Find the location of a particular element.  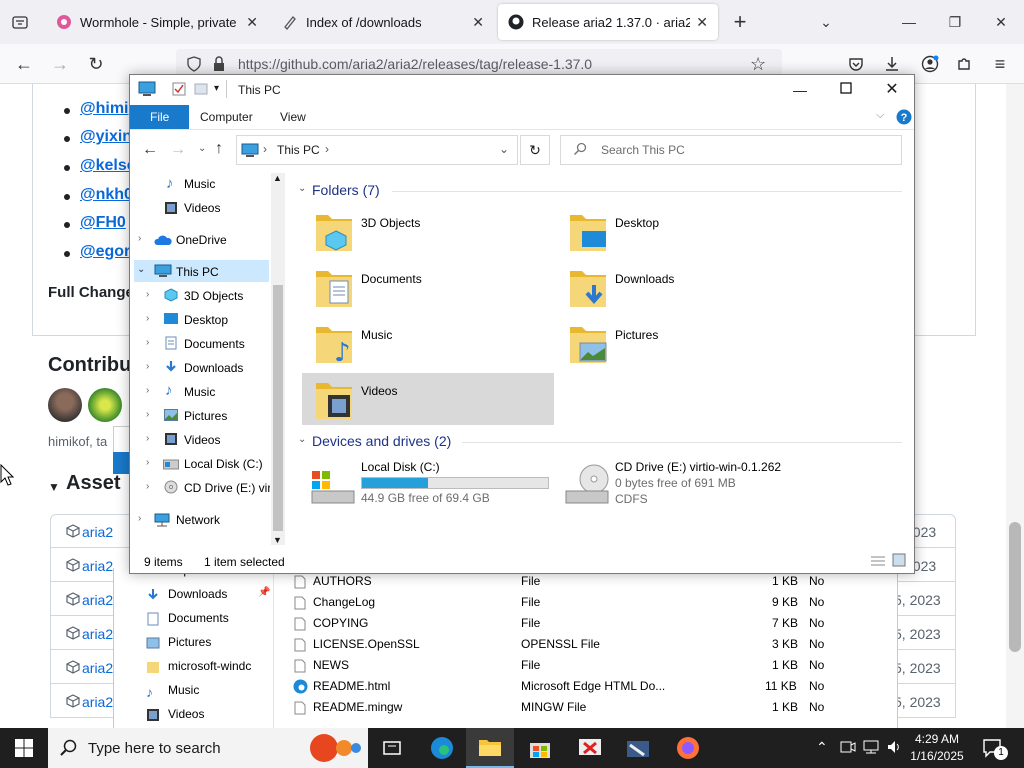

shield-icon is located at coordinates (194, 65).